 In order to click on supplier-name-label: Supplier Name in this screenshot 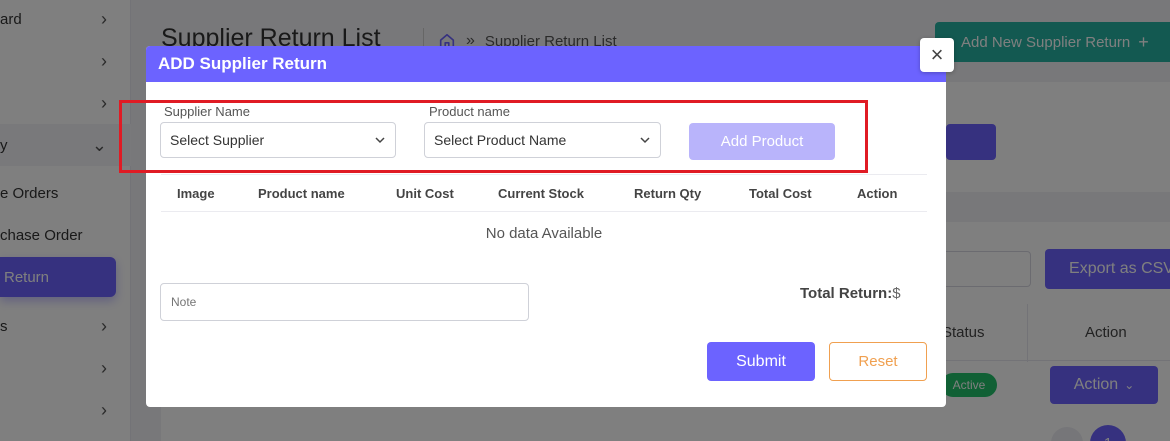, I will do `click(207, 111)`.